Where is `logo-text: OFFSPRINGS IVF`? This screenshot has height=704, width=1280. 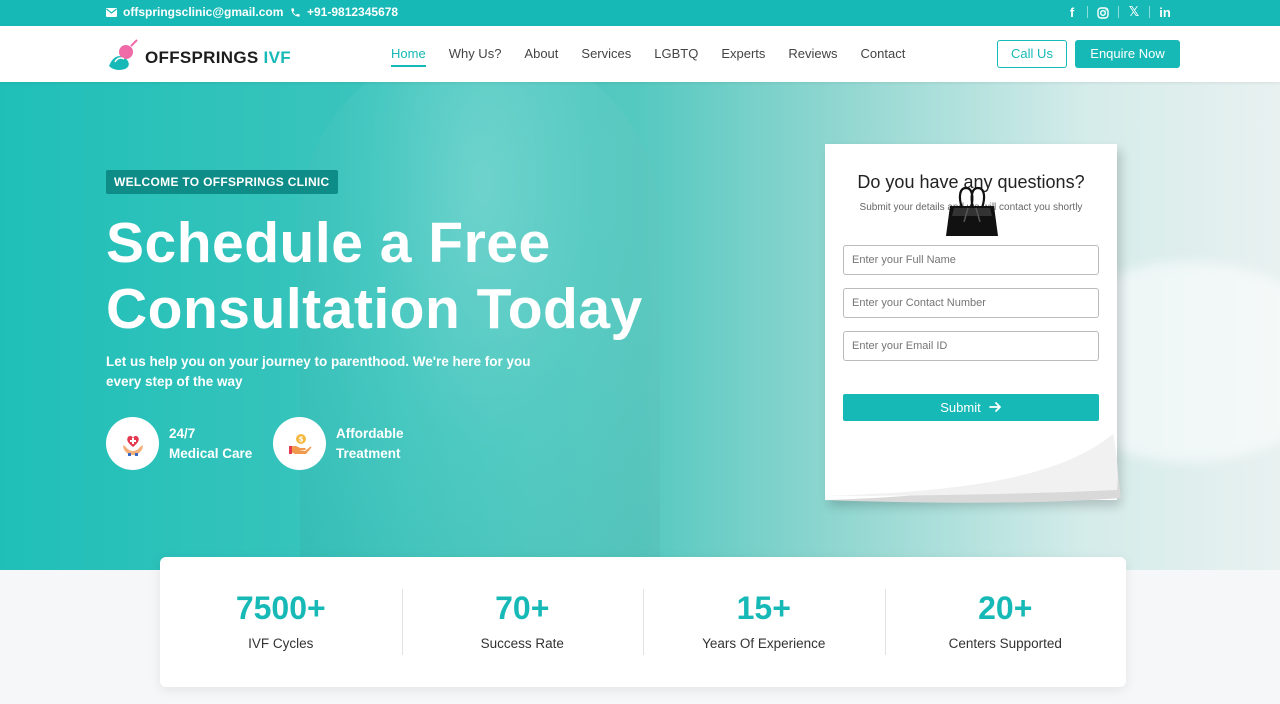 logo-text: OFFSPRINGS IVF is located at coordinates (218, 58).